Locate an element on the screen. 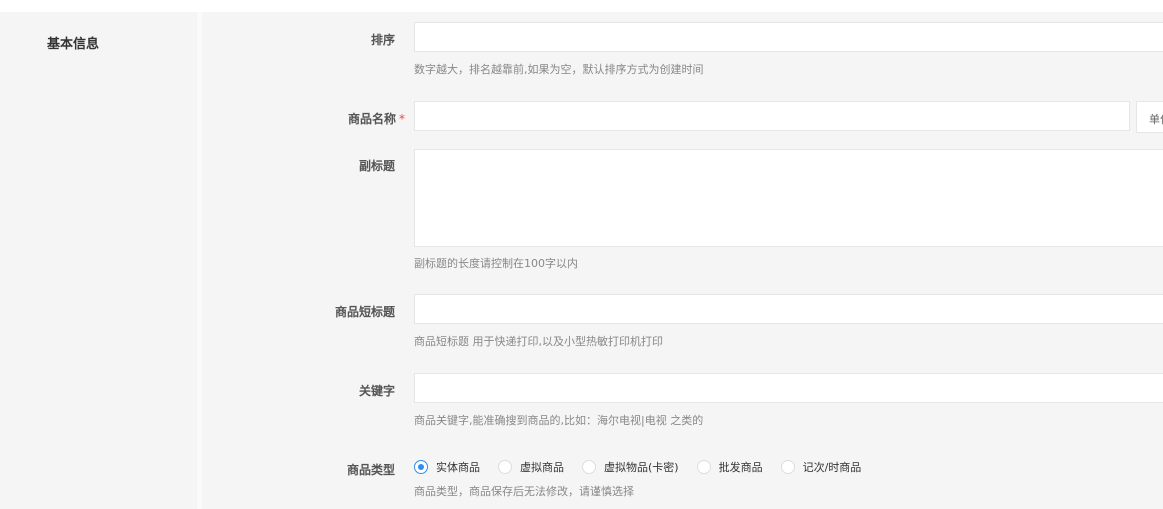 The height and width of the screenshot is (509, 1163). required-mark: * is located at coordinates (402, 119).